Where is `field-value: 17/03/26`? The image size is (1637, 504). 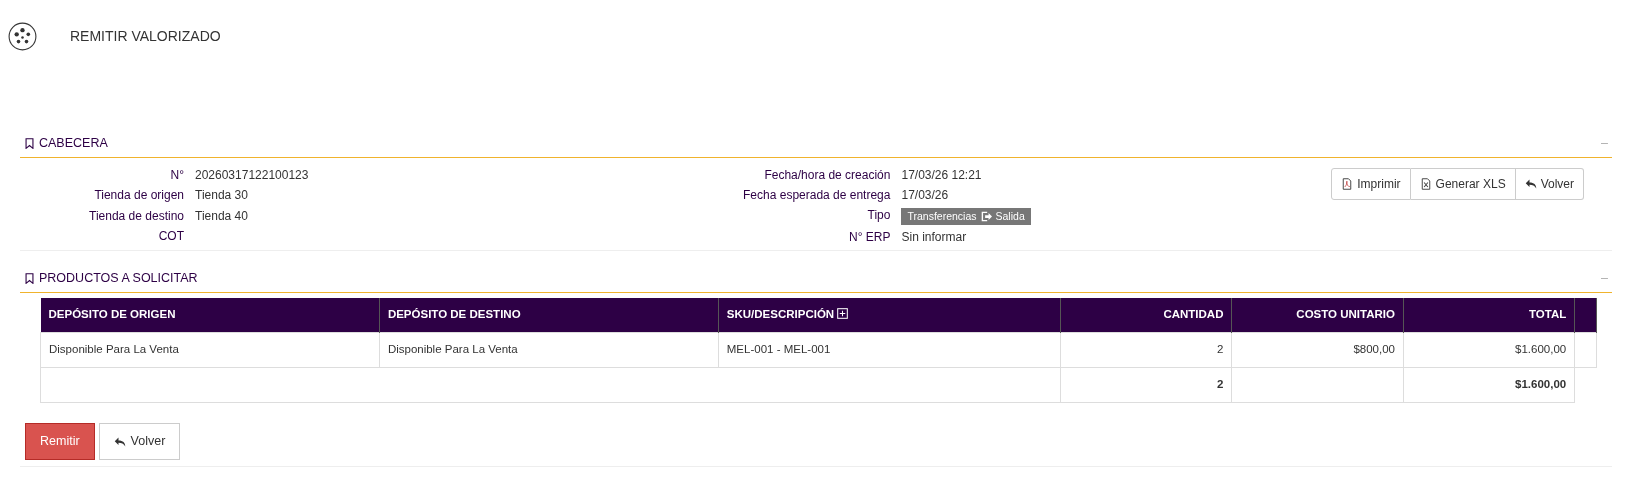
field-value: 17/03/26 is located at coordinates (925, 194).